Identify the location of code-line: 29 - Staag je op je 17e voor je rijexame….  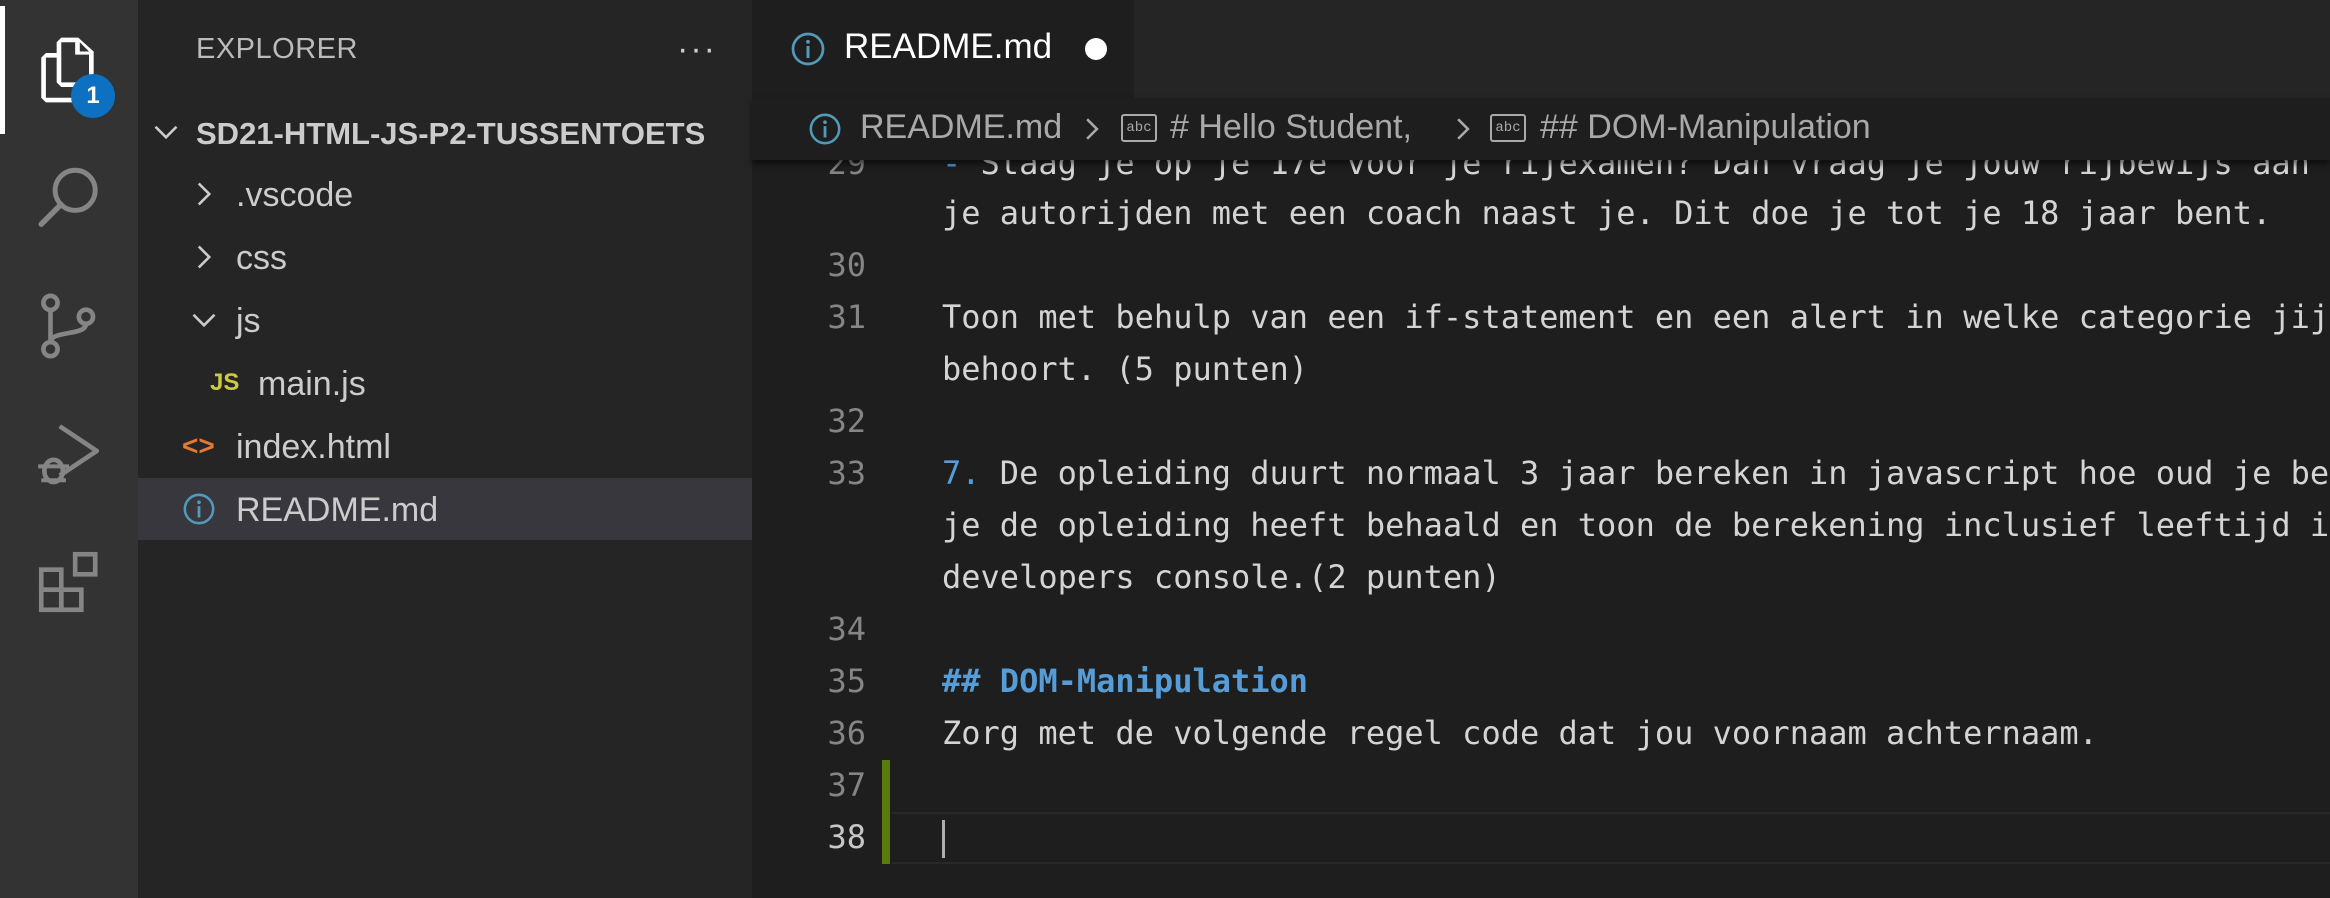
(1541, 175).